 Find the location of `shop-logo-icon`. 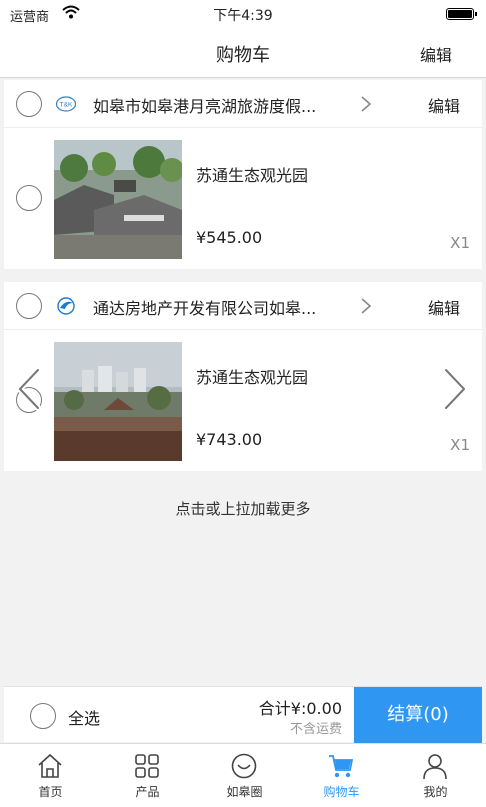

shop-logo-icon is located at coordinates (66, 306).